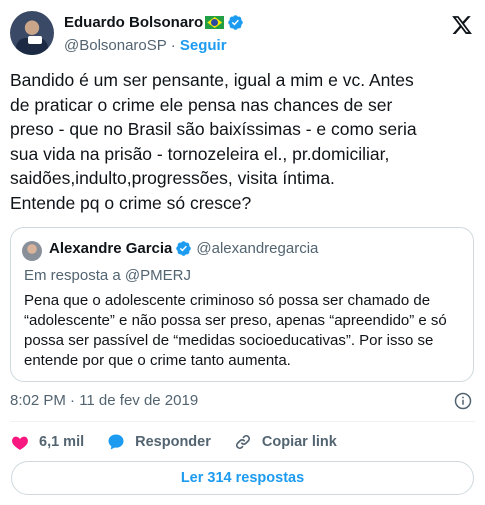 This screenshot has width=485, height=505. What do you see at coordinates (257, 248) in the screenshot?
I see `quoted-author-handle: @alexandregarcia` at bounding box center [257, 248].